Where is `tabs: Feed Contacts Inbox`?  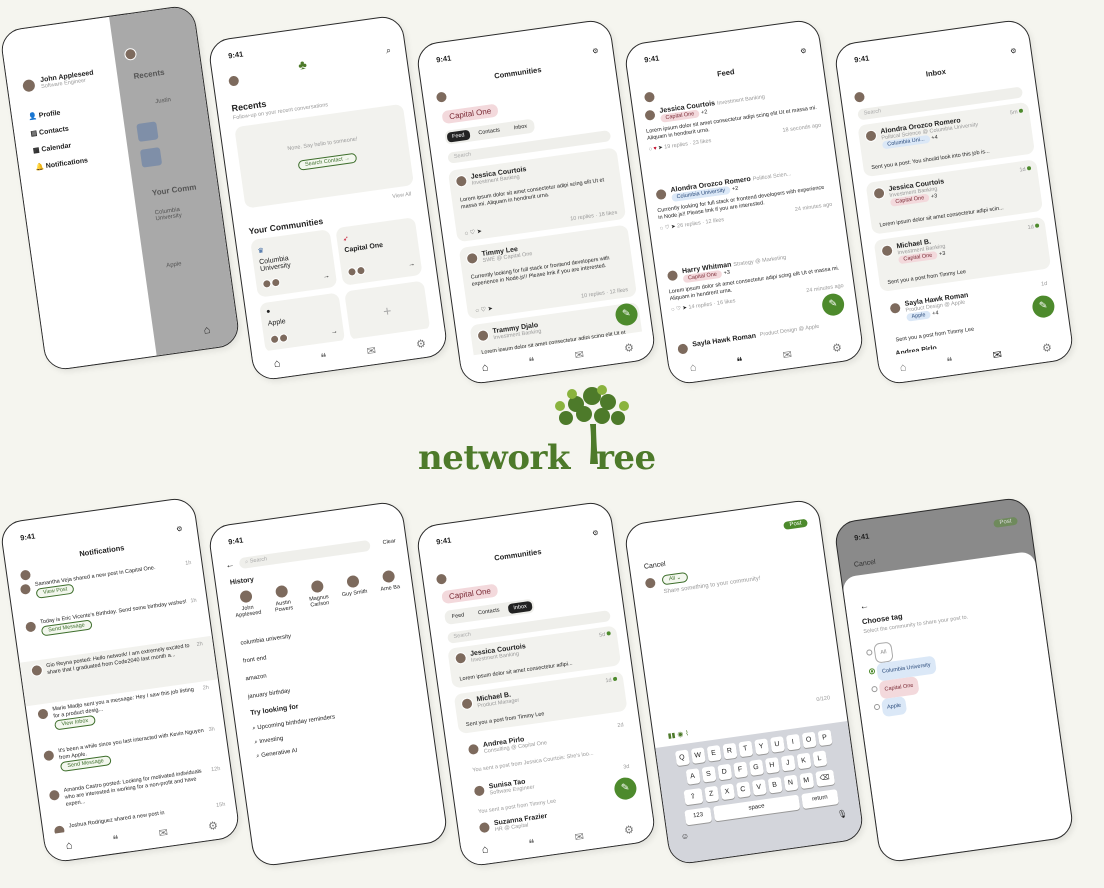
tabs: Feed Contacts Inbox is located at coordinates (490, 131).